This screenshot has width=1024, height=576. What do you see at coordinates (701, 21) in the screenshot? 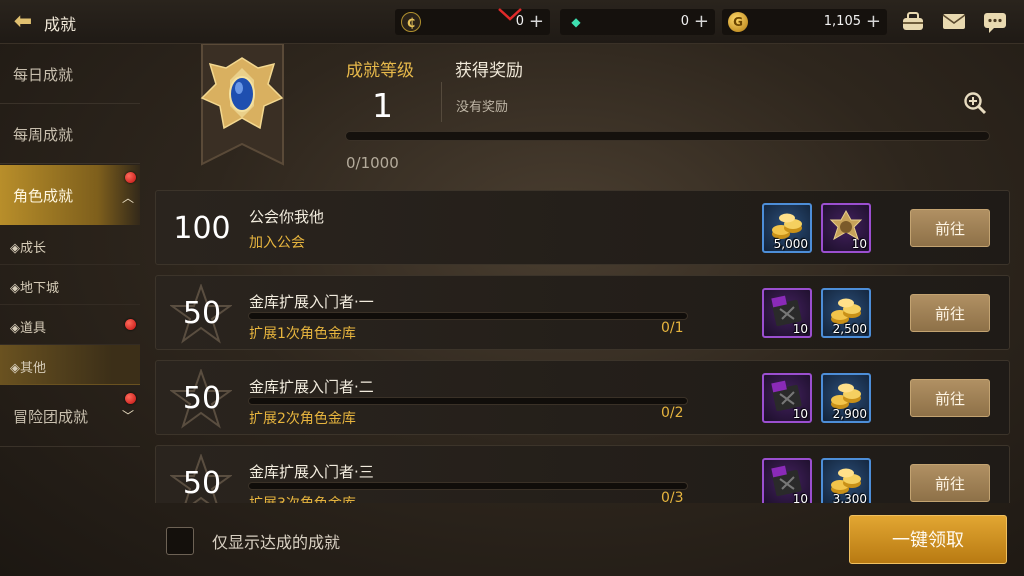
I see `add-gem-button: +` at bounding box center [701, 21].